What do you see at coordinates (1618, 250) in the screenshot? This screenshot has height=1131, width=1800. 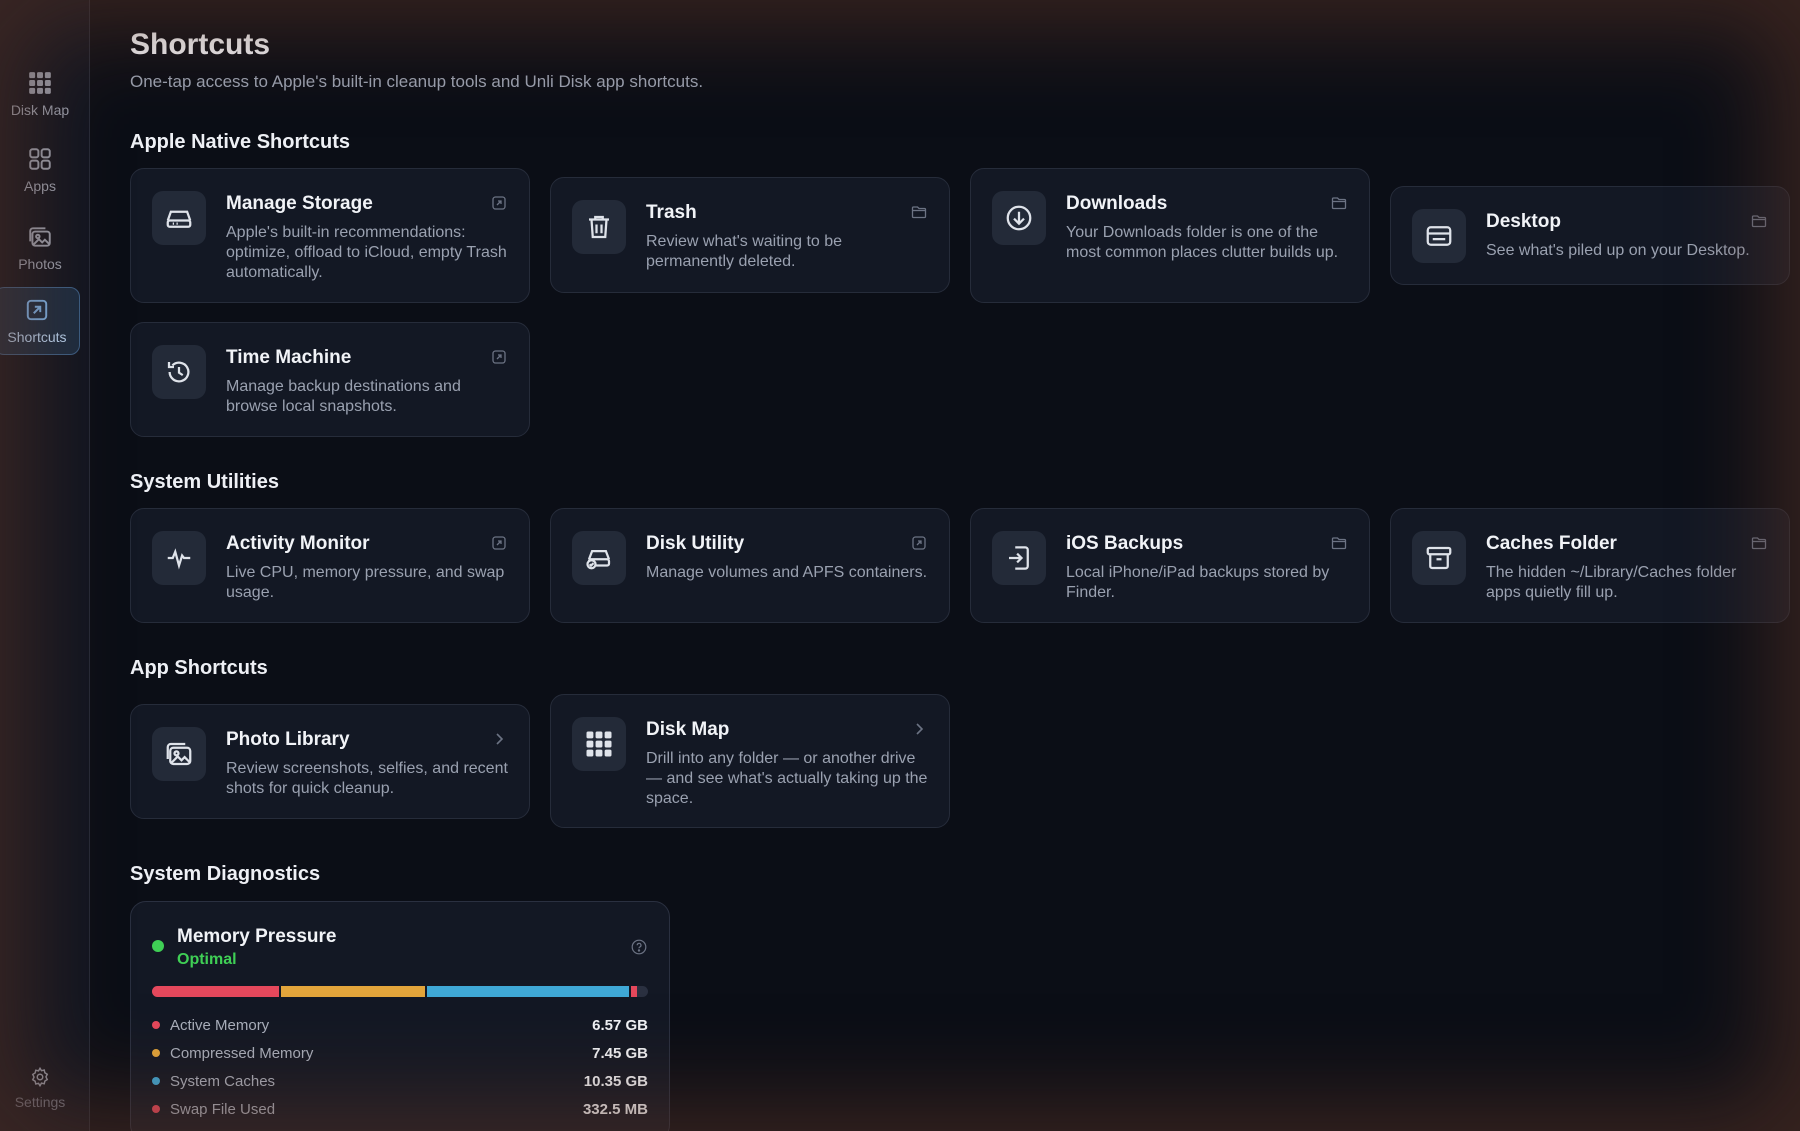 I see `card-description: See what's piled up on your Desktop.` at bounding box center [1618, 250].